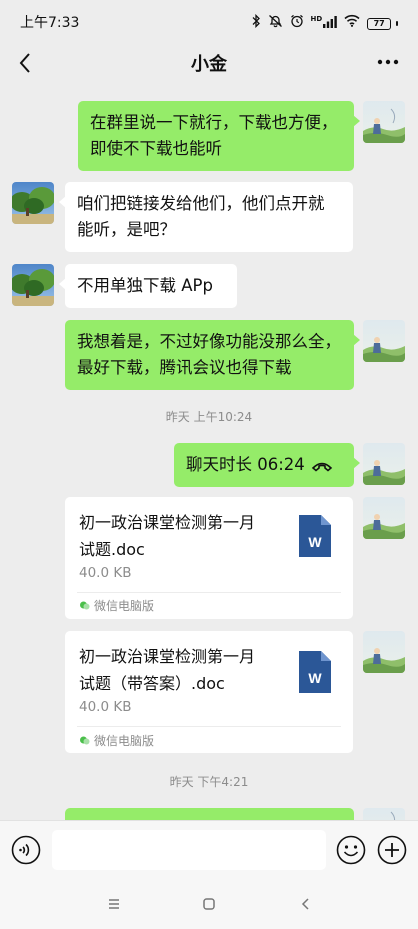 The image size is (418, 929). I want to click on message-text: 最好下载，腾讯会议也得下载, so click(184, 367).